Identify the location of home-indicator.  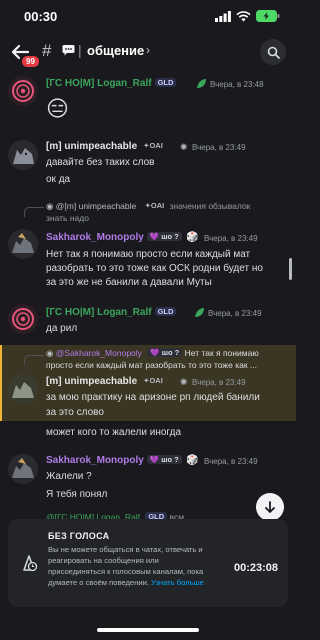
(148, 630).